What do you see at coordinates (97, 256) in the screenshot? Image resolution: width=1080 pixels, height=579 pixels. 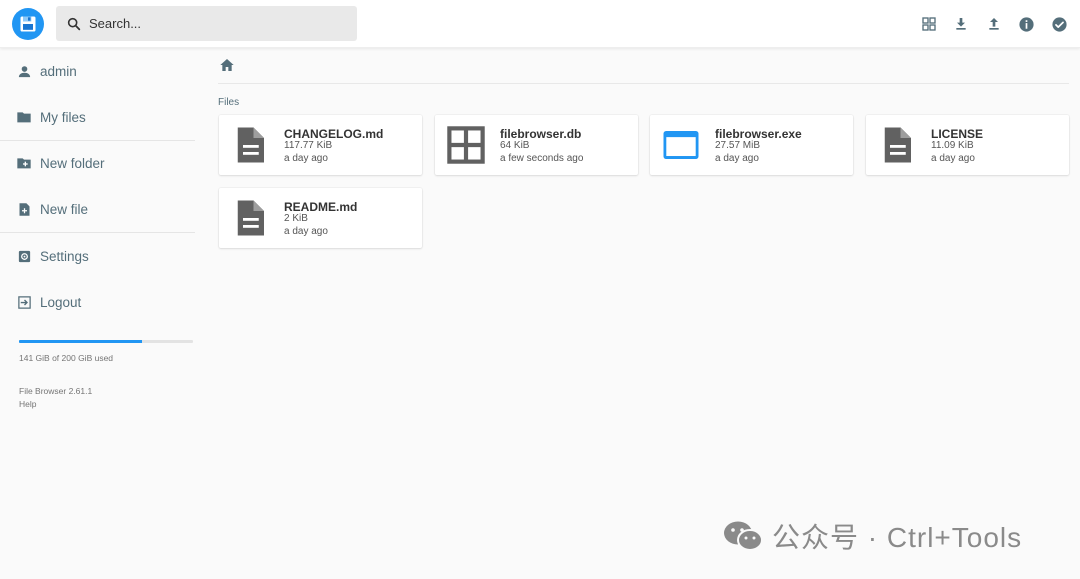 I see `sidebar-item-settings: Settings` at bounding box center [97, 256].